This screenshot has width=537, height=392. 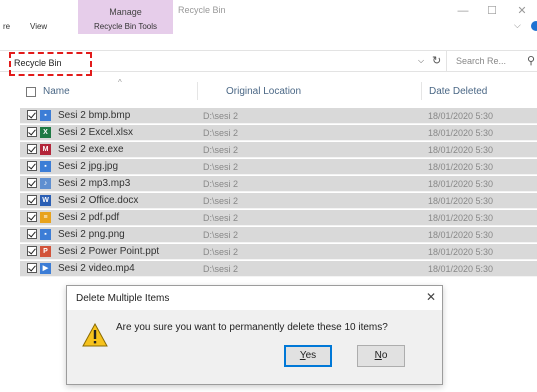 What do you see at coordinates (94, 183) in the screenshot?
I see `file-name: Sesi 2 mp3.mp3` at bounding box center [94, 183].